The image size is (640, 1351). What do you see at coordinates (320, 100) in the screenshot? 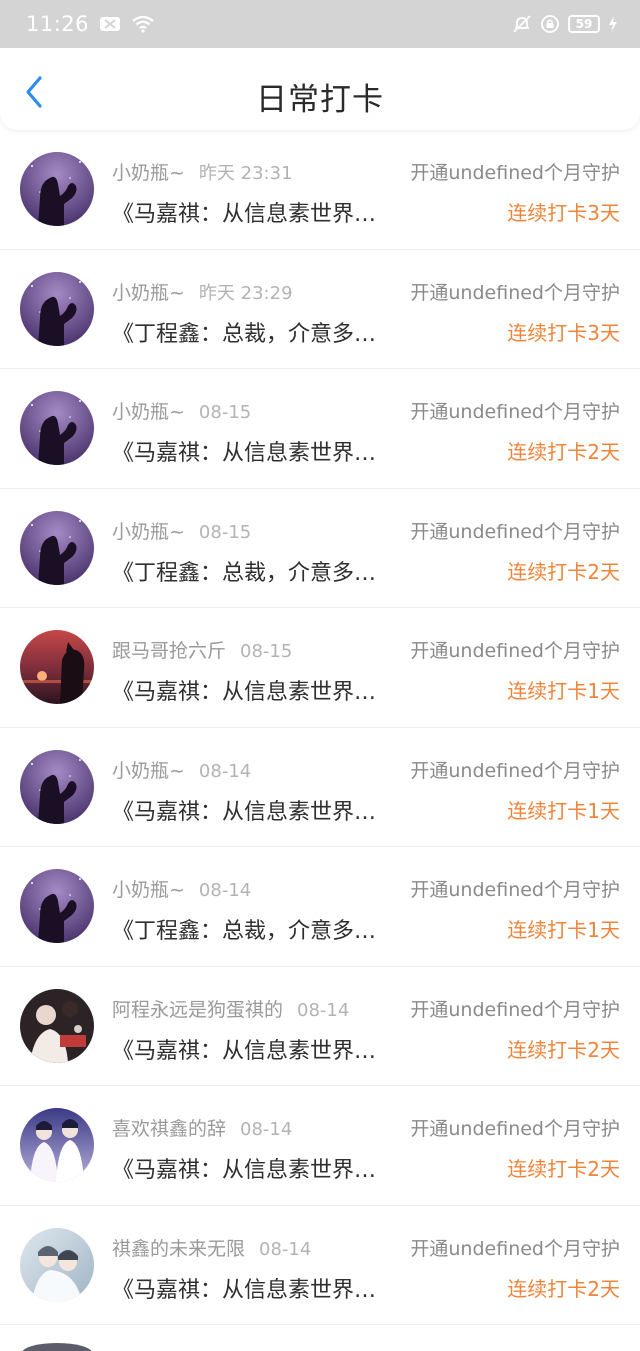
I see `page-title: 日常打卡` at bounding box center [320, 100].